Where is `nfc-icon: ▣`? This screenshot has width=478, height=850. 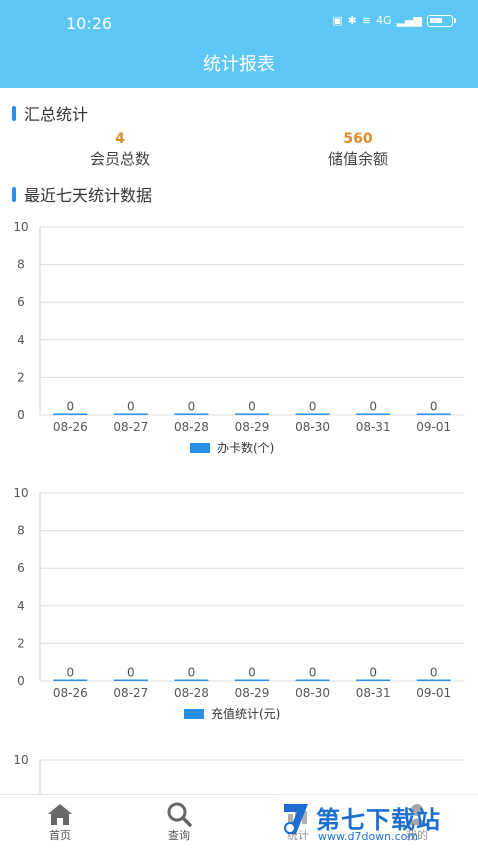 nfc-icon: ▣ is located at coordinates (337, 20).